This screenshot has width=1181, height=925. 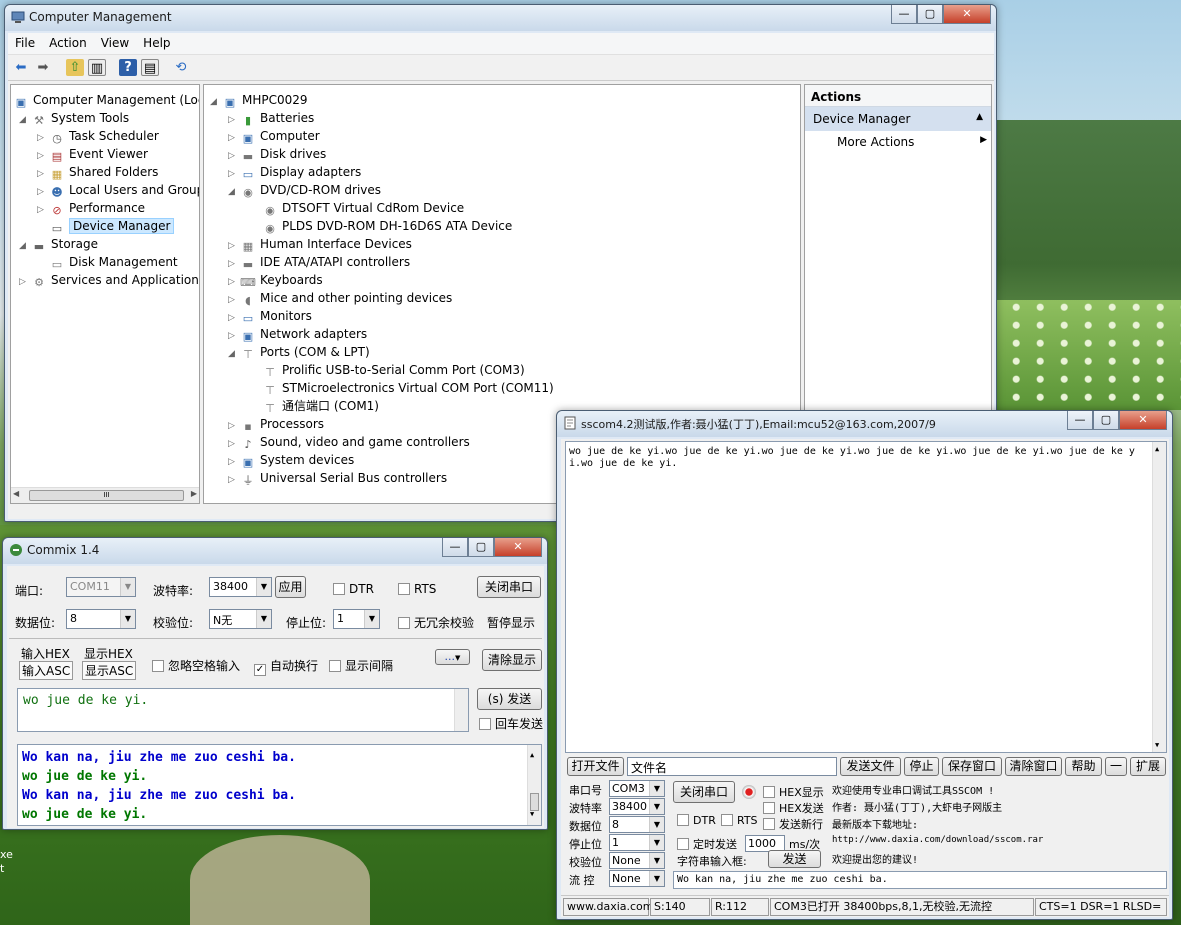 I want to click on clear-window-button: 清除窗口, so click(x=1033, y=766).